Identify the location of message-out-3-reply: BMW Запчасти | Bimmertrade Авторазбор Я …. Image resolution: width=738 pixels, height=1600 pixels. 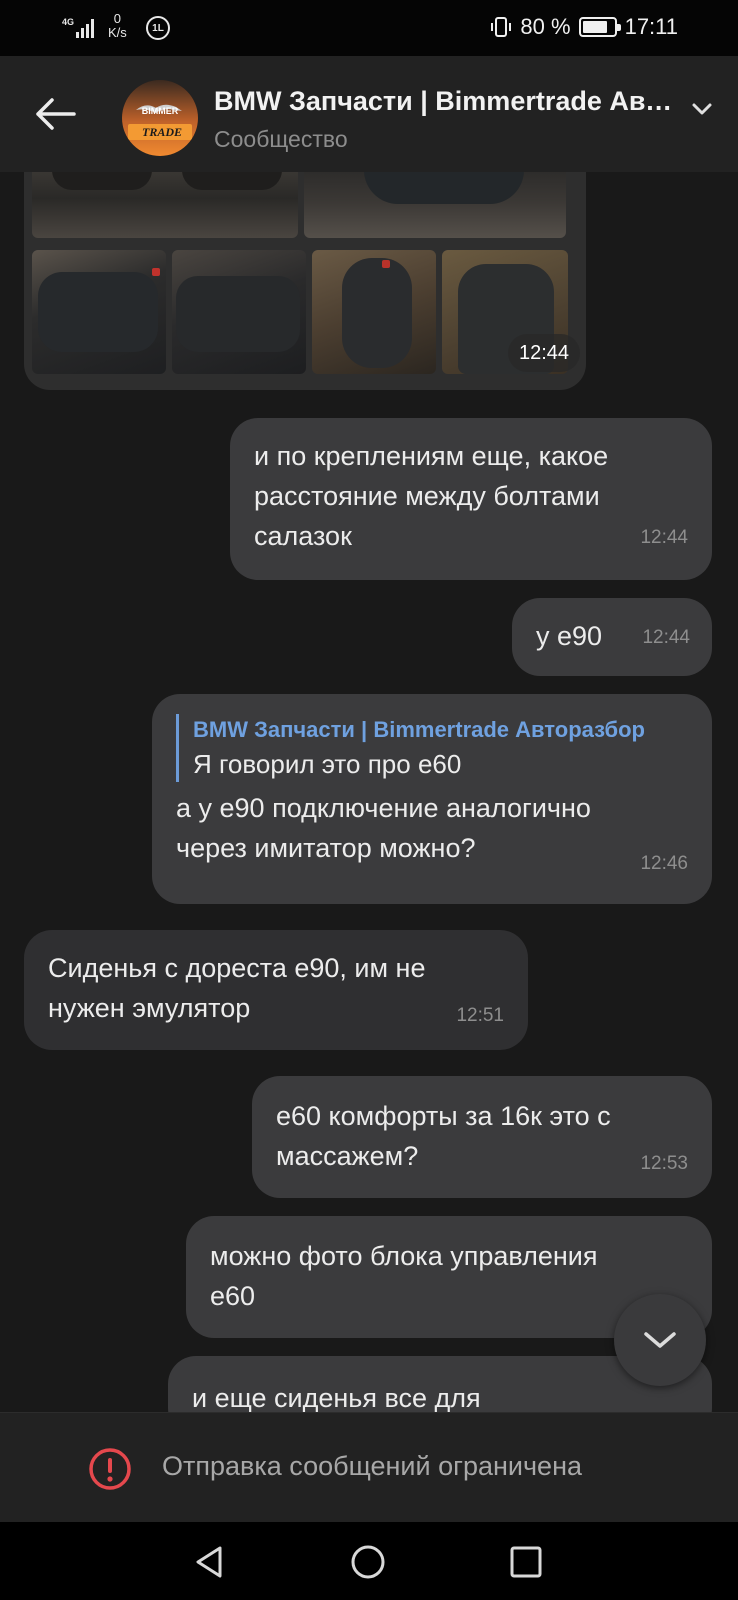
(432, 799).